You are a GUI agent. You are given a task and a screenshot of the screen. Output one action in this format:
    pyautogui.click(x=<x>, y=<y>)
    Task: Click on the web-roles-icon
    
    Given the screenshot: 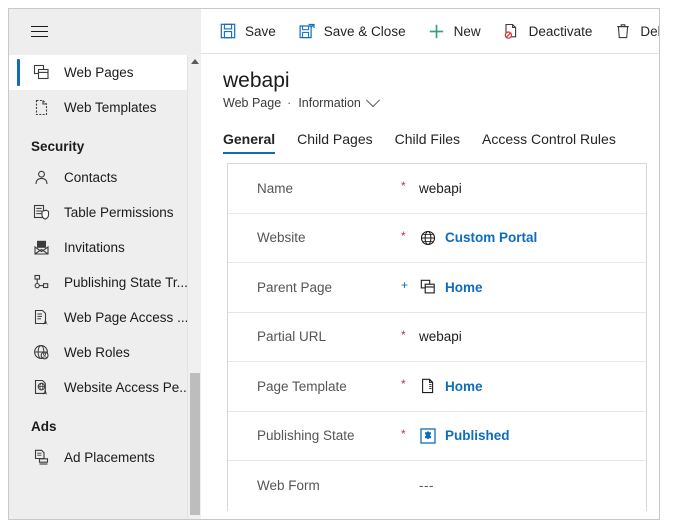 What is the action you would take?
    pyautogui.click(x=41, y=353)
    